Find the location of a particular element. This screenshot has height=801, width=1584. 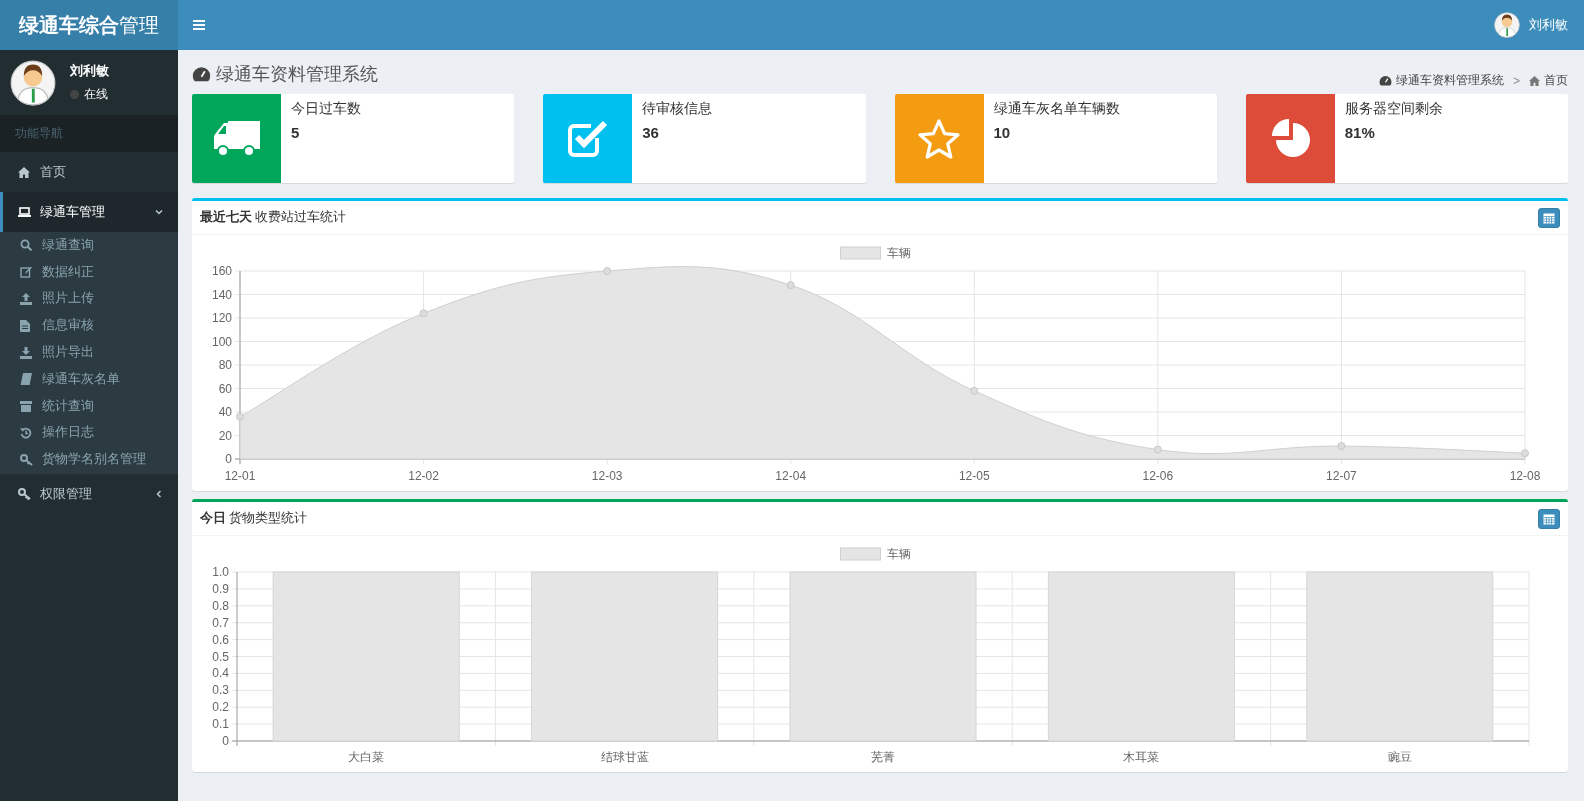

y-tick-label: 120 is located at coordinates (221, 318).